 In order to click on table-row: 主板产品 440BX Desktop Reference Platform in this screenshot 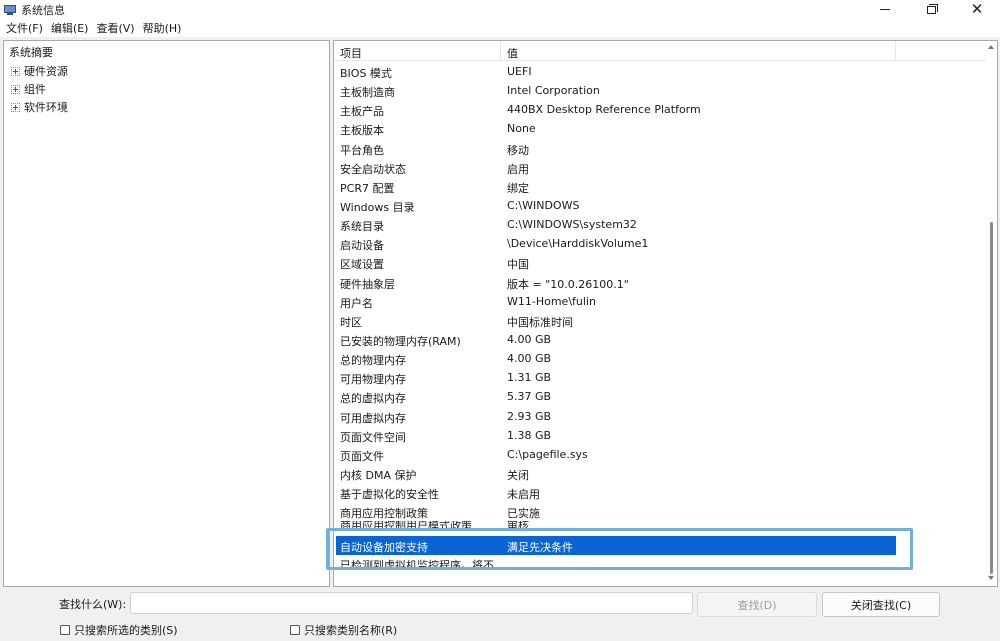, I will do `click(659, 109)`.